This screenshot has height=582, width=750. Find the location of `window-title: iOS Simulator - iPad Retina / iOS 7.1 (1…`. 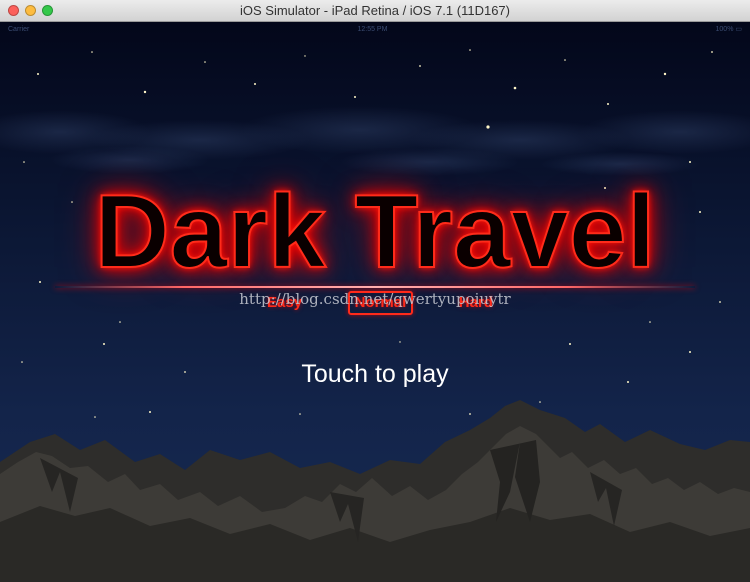

window-title: iOS Simulator - iPad Retina / iOS 7.1 (1… is located at coordinates (375, 10).